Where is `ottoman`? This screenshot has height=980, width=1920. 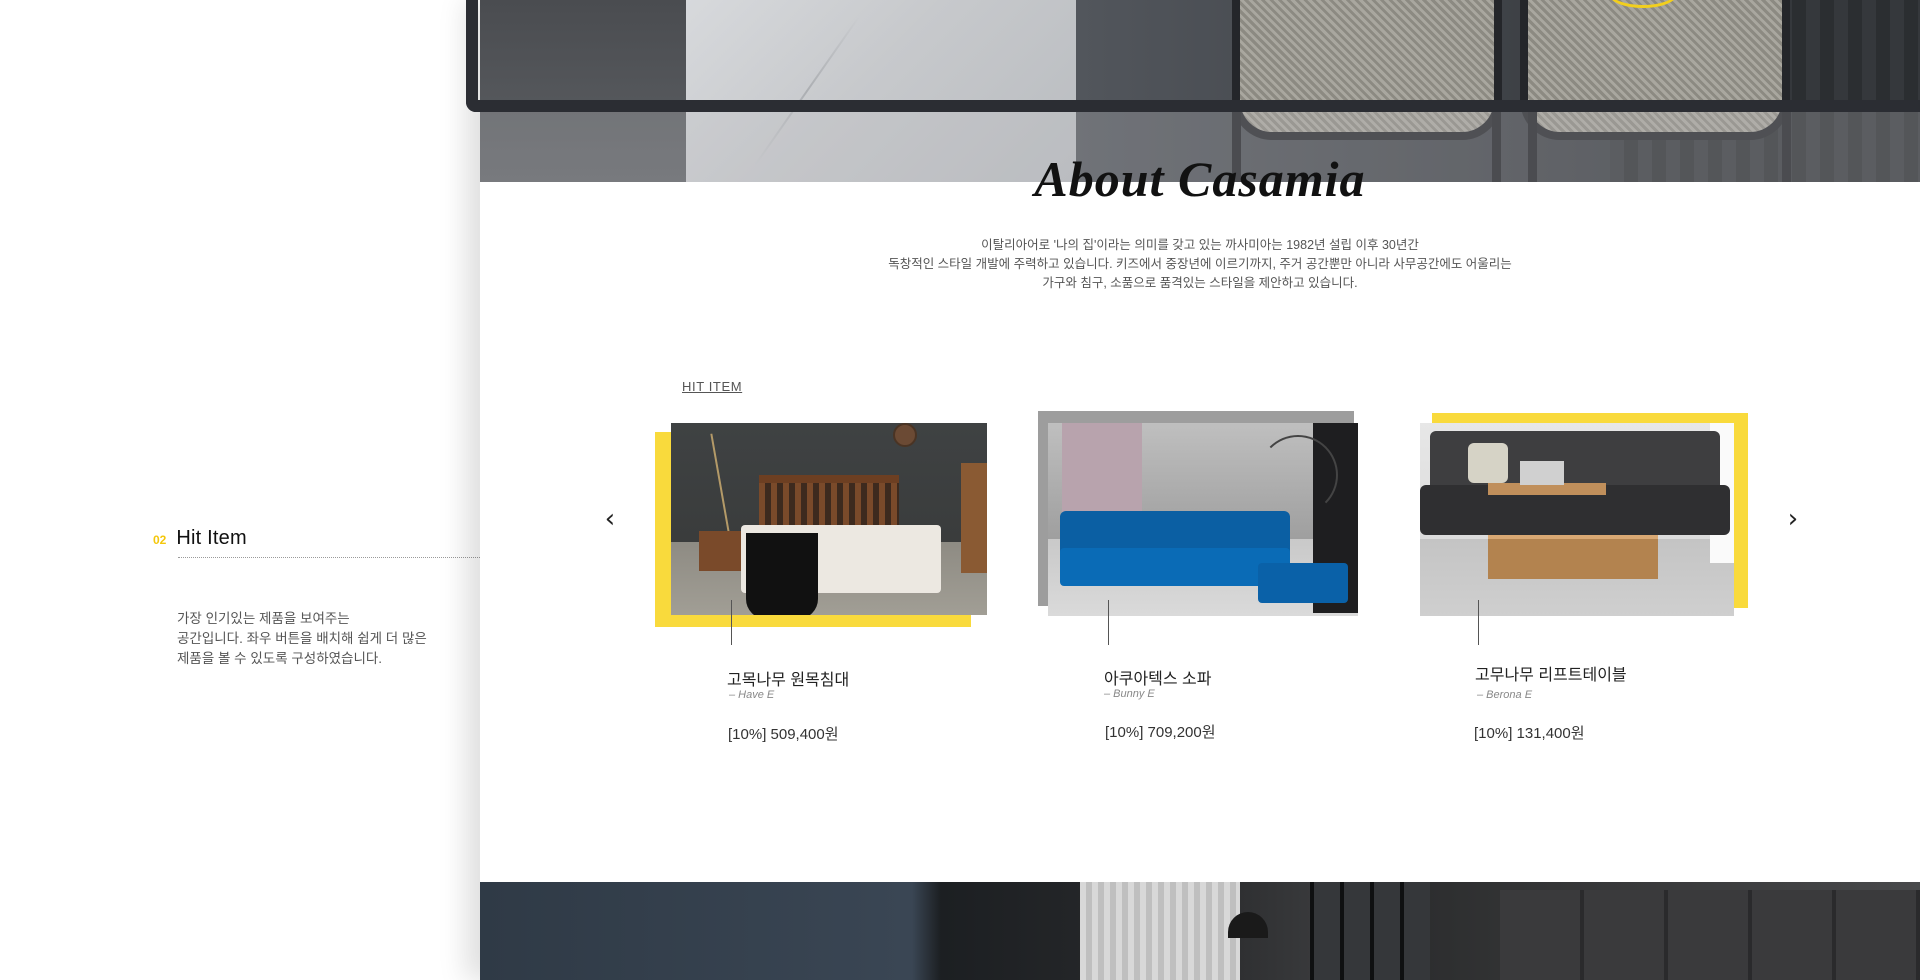
ottoman is located at coordinates (1303, 583).